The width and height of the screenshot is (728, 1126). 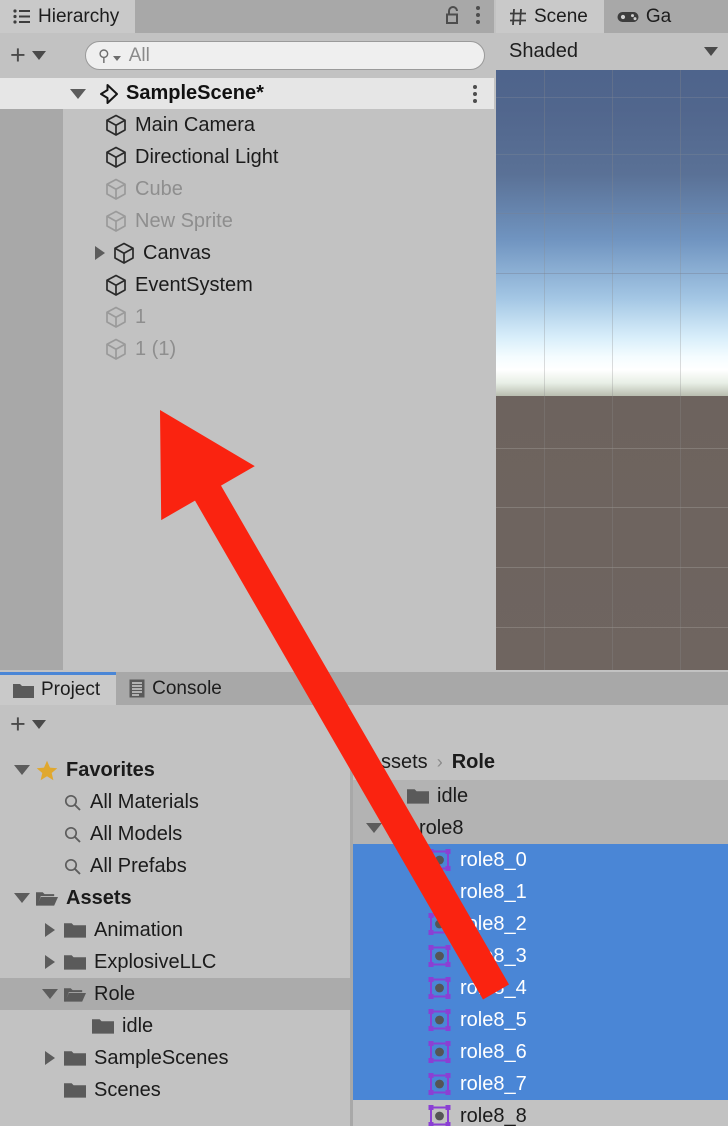 What do you see at coordinates (175, 930) in the screenshot?
I see `project-tree-item-animation: Animation` at bounding box center [175, 930].